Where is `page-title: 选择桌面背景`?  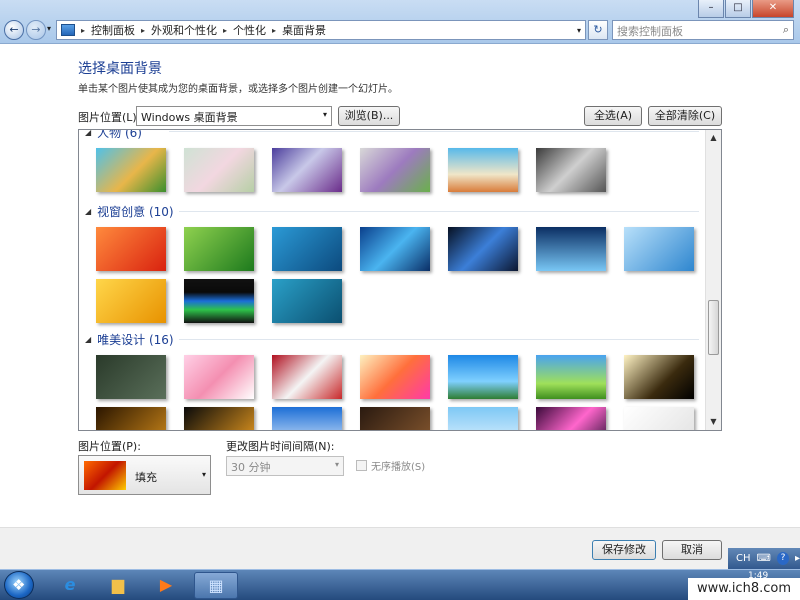
page-title: 选择桌面背景 is located at coordinates (120, 69).